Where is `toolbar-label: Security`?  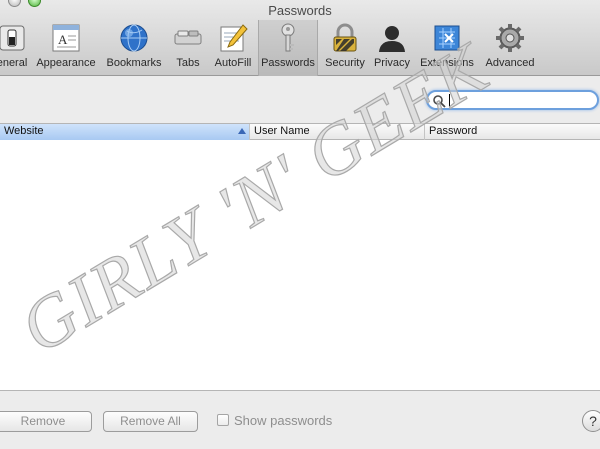
toolbar-label: Security is located at coordinates (345, 63).